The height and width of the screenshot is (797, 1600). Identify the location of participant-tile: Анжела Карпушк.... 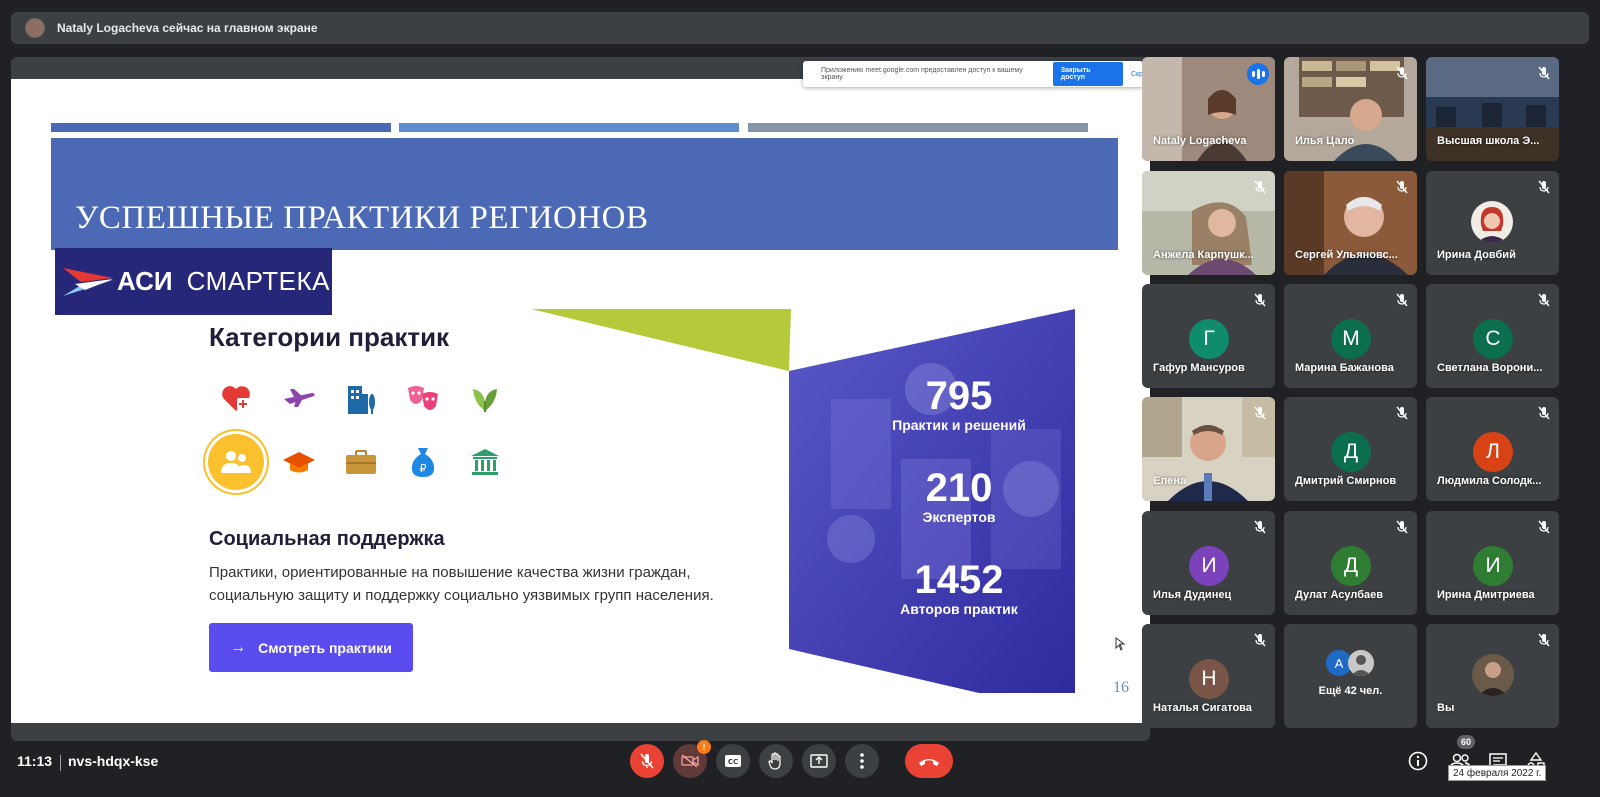
(1208, 223).